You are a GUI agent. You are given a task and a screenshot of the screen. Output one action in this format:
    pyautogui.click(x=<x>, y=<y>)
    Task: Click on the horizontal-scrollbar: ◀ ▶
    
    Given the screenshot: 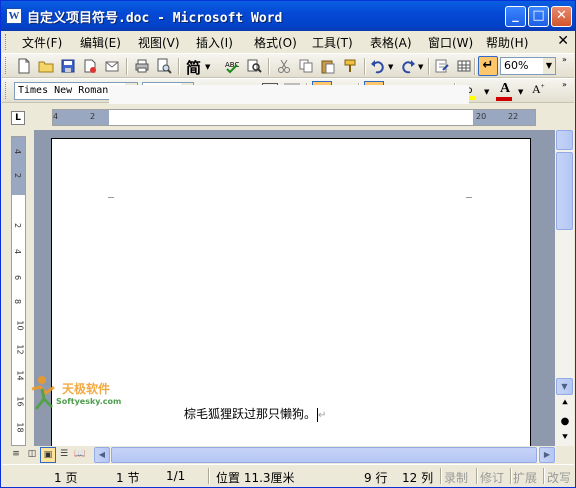 What is the action you would take?
    pyautogui.click(x=325, y=455)
    